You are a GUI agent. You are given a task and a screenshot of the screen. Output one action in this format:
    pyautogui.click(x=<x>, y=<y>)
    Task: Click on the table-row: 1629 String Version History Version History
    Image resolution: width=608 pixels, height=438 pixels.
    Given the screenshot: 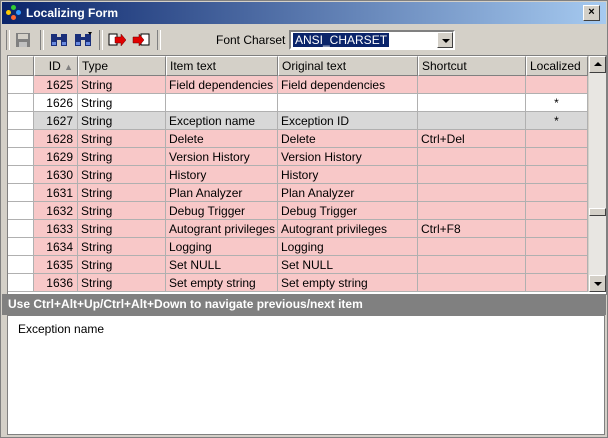 What is the action you would take?
    pyautogui.click(x=298, y=157)
    